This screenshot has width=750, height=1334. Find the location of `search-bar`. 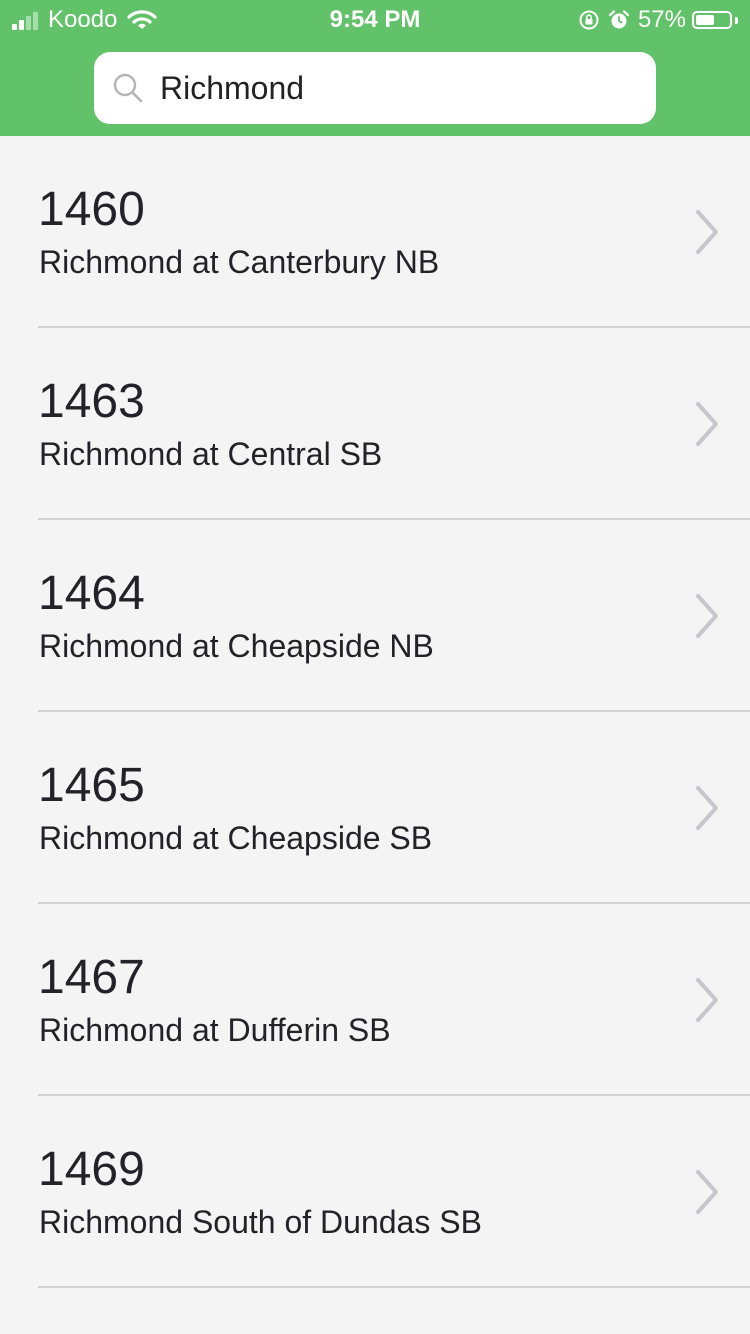

search-bar is located at coordinates (375, 88).